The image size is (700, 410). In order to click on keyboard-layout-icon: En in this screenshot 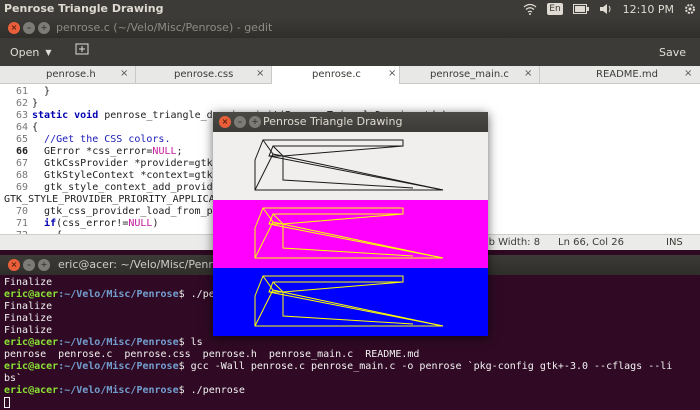, I will do `click(555, 9)`.